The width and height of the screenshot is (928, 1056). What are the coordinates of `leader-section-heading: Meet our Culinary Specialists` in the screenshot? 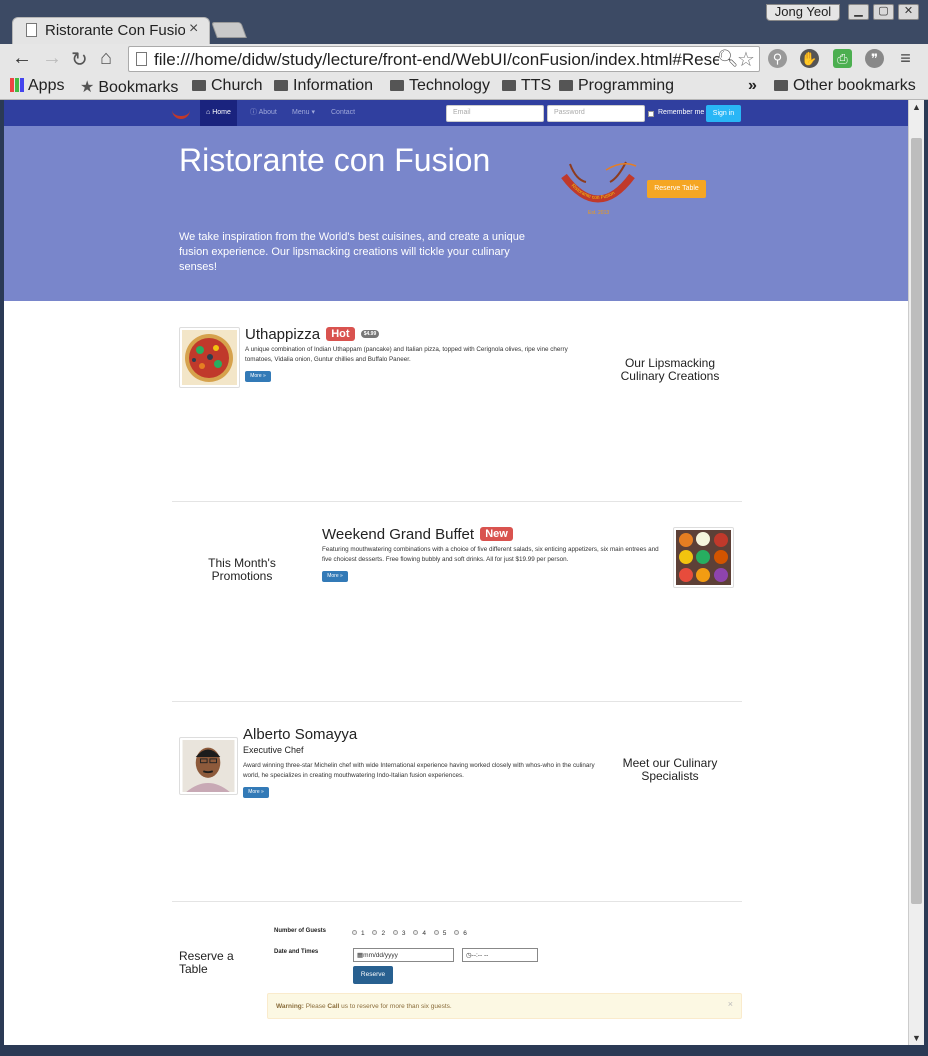 It's located at (670, 769).